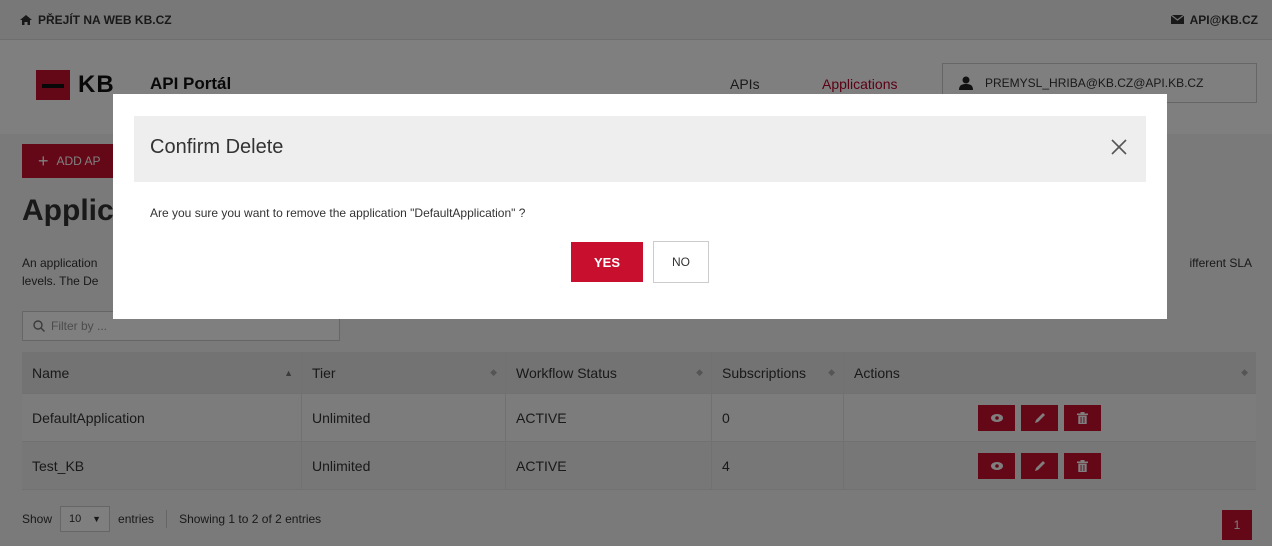  Describe the element at coordinates (681, 262) in the screenshot. I see `no-button: NO` at that location.